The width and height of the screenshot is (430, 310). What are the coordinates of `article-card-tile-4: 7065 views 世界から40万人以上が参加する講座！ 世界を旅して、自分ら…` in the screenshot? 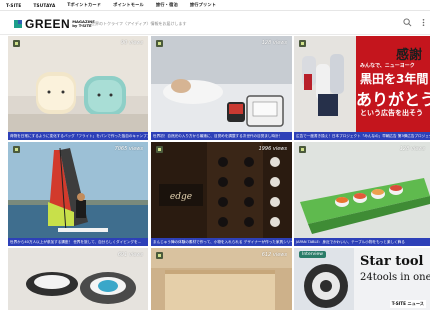 It's located at (78, 194).